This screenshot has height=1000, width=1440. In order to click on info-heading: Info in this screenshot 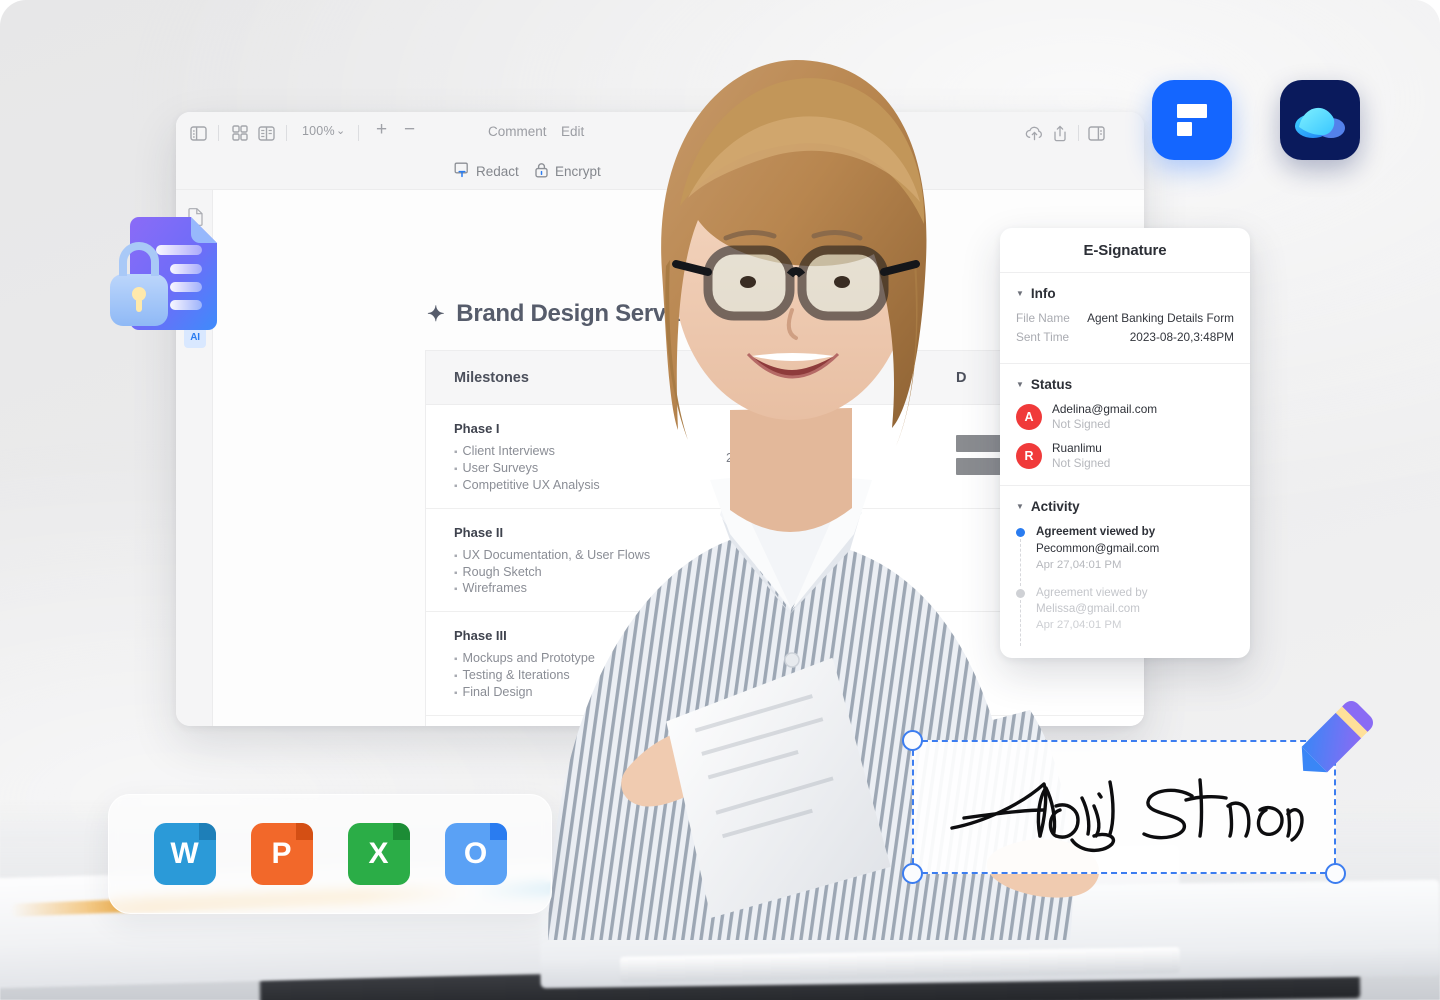, I will do `click(1043, 293)`.